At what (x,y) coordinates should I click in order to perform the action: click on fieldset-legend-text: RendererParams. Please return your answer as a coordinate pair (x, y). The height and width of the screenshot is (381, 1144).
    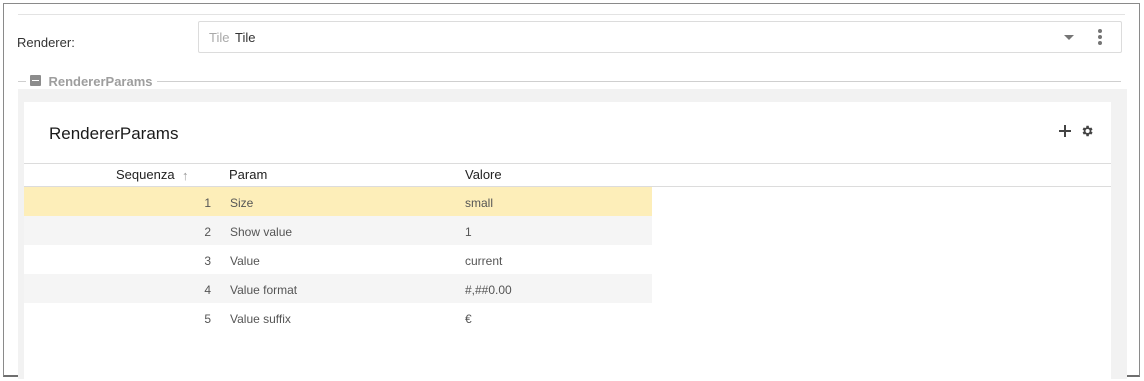
    Looking at the image, I should click on (100, 82).